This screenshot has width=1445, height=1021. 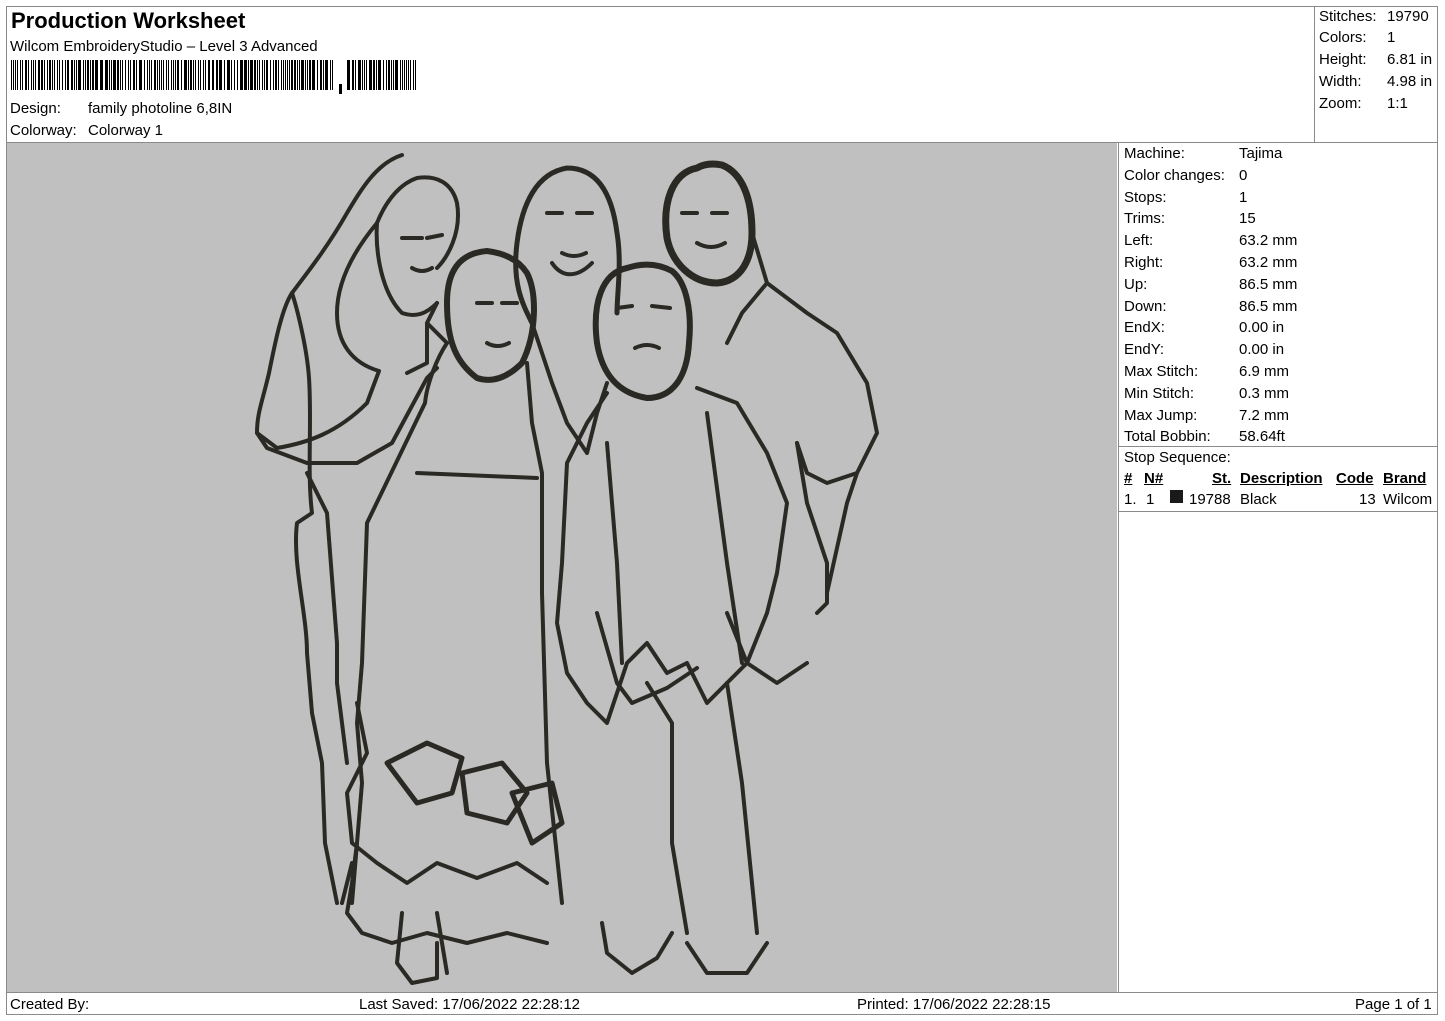 I want to click on page-title: Production Worksheet, so click(x=128, y=20).